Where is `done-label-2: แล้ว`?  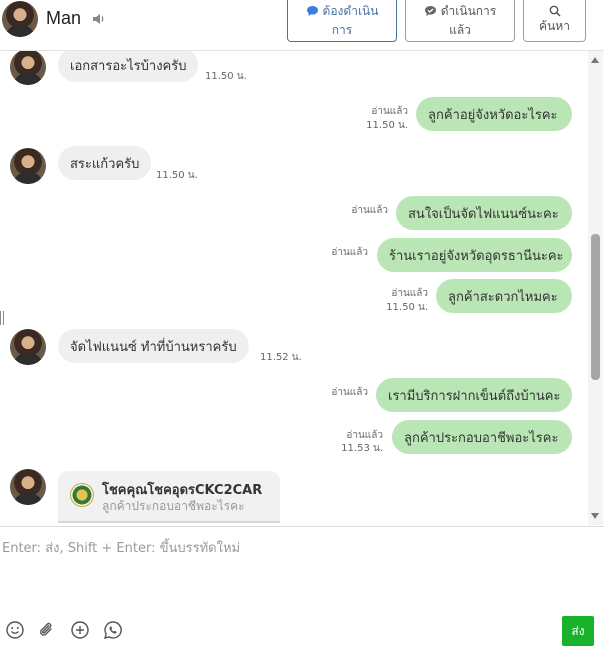
done-label-2: แล้ว is located at coordinates (460, 29).